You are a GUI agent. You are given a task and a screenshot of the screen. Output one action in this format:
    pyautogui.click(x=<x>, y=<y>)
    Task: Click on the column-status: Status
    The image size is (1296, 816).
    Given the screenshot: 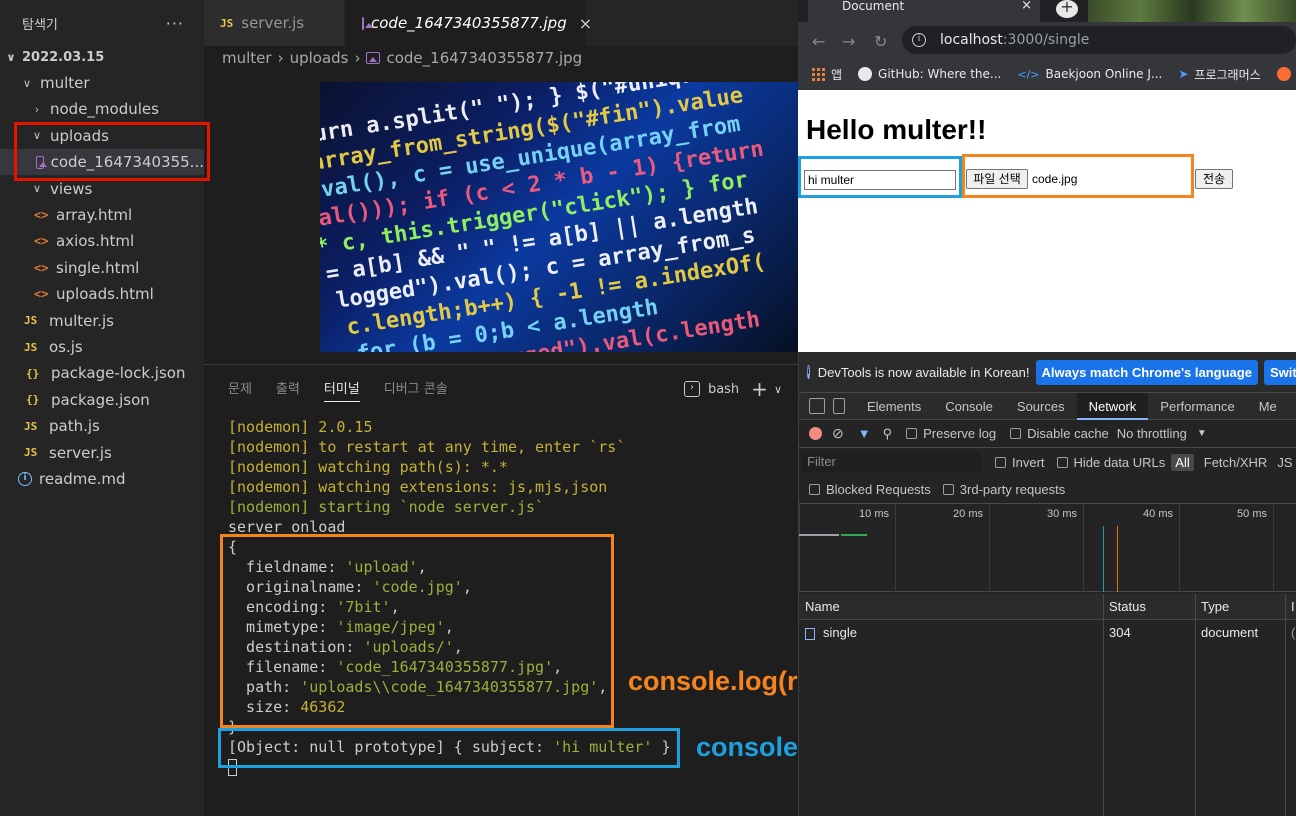 What is the action you would take?
    pyautogui.click(x=1149, y=607)
    